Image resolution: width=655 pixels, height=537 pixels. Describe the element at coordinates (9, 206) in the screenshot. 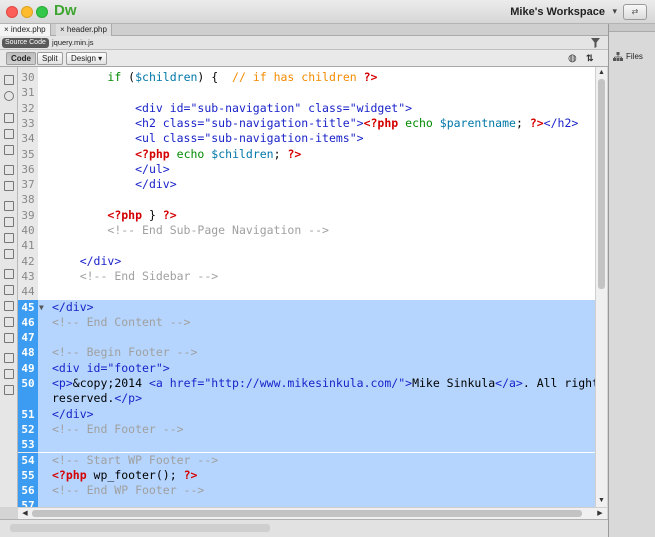

I see `line-numbers-icon` at that location.